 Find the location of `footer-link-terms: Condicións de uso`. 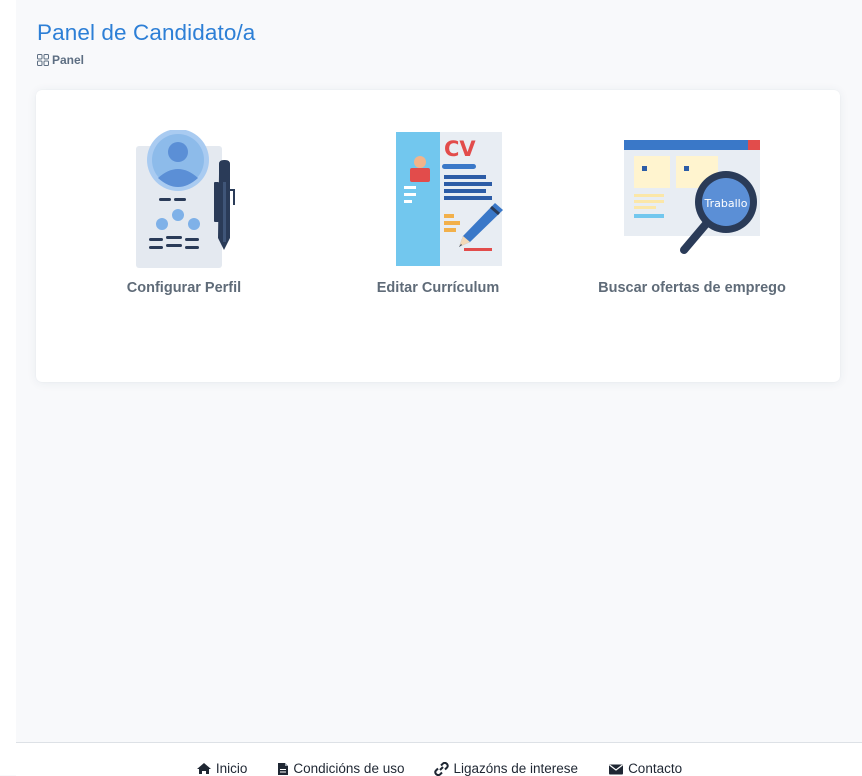

footer-link-terms: Condicións de uso is located at coordinates (340, 768).